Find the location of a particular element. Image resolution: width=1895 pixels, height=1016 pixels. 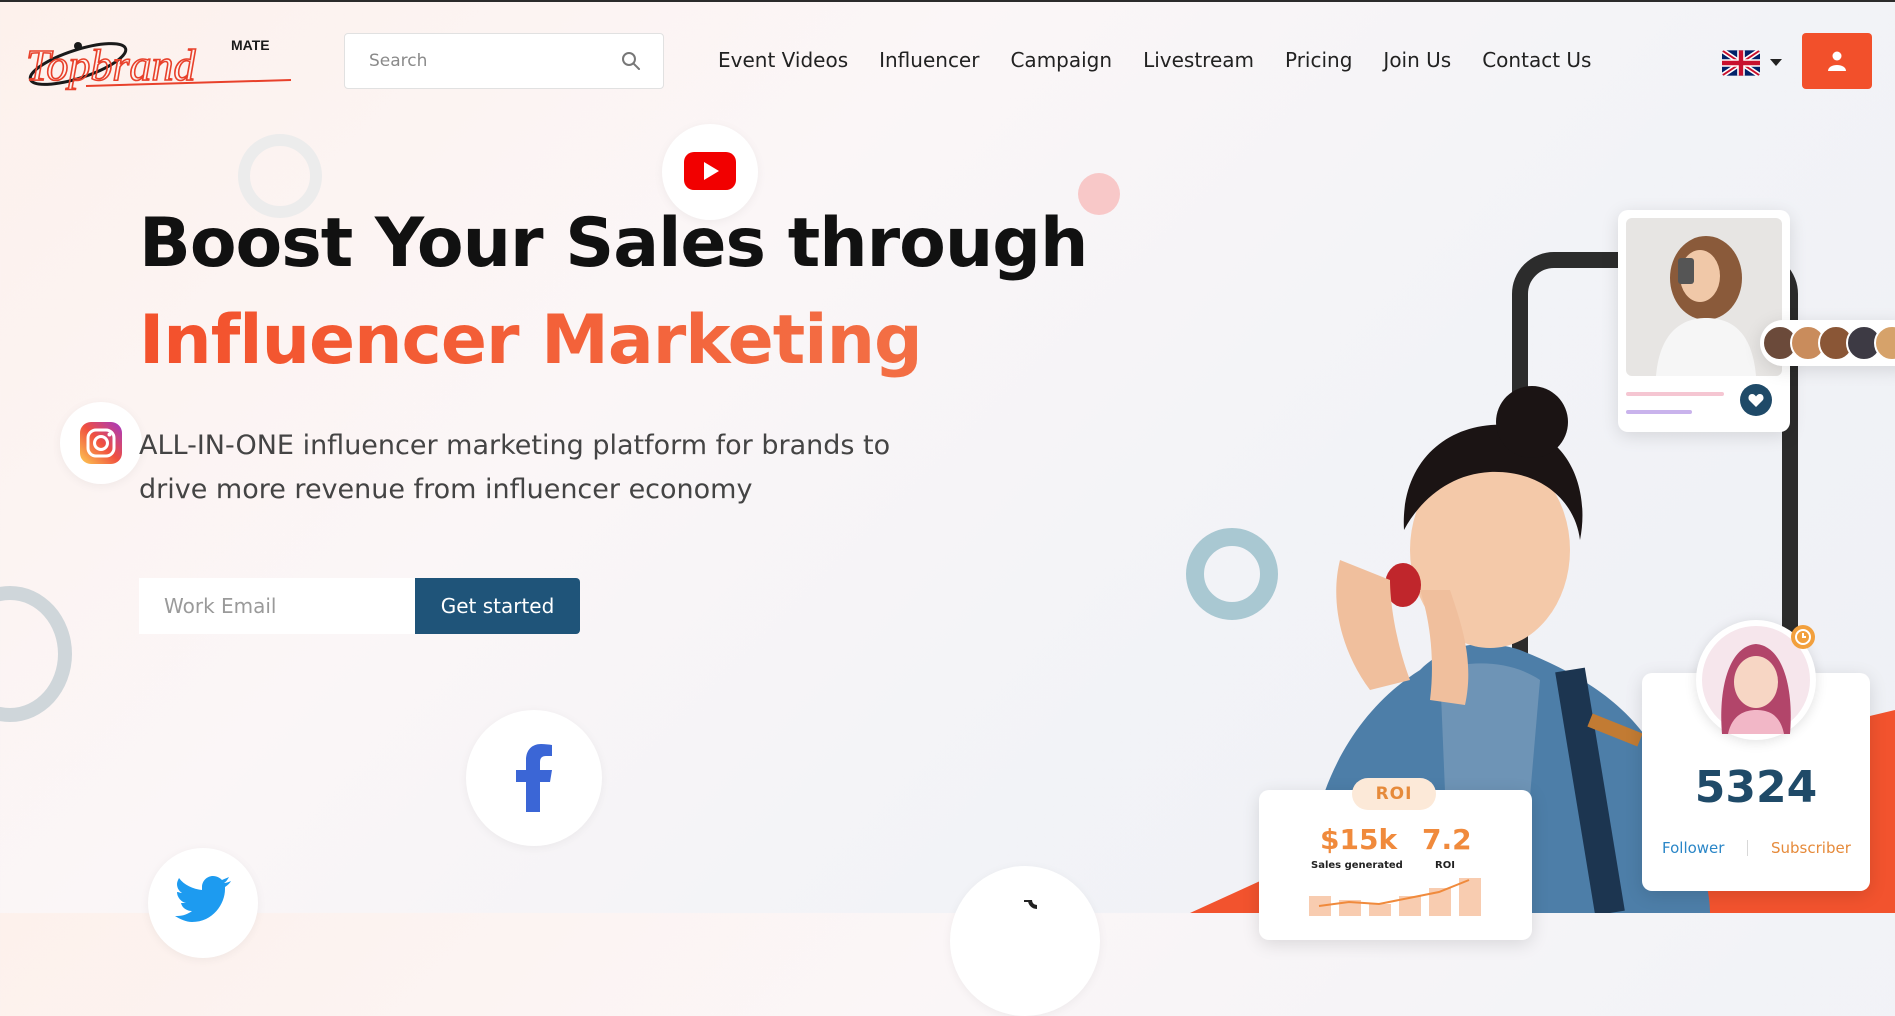

search-input is located at coordinates (487, 61).